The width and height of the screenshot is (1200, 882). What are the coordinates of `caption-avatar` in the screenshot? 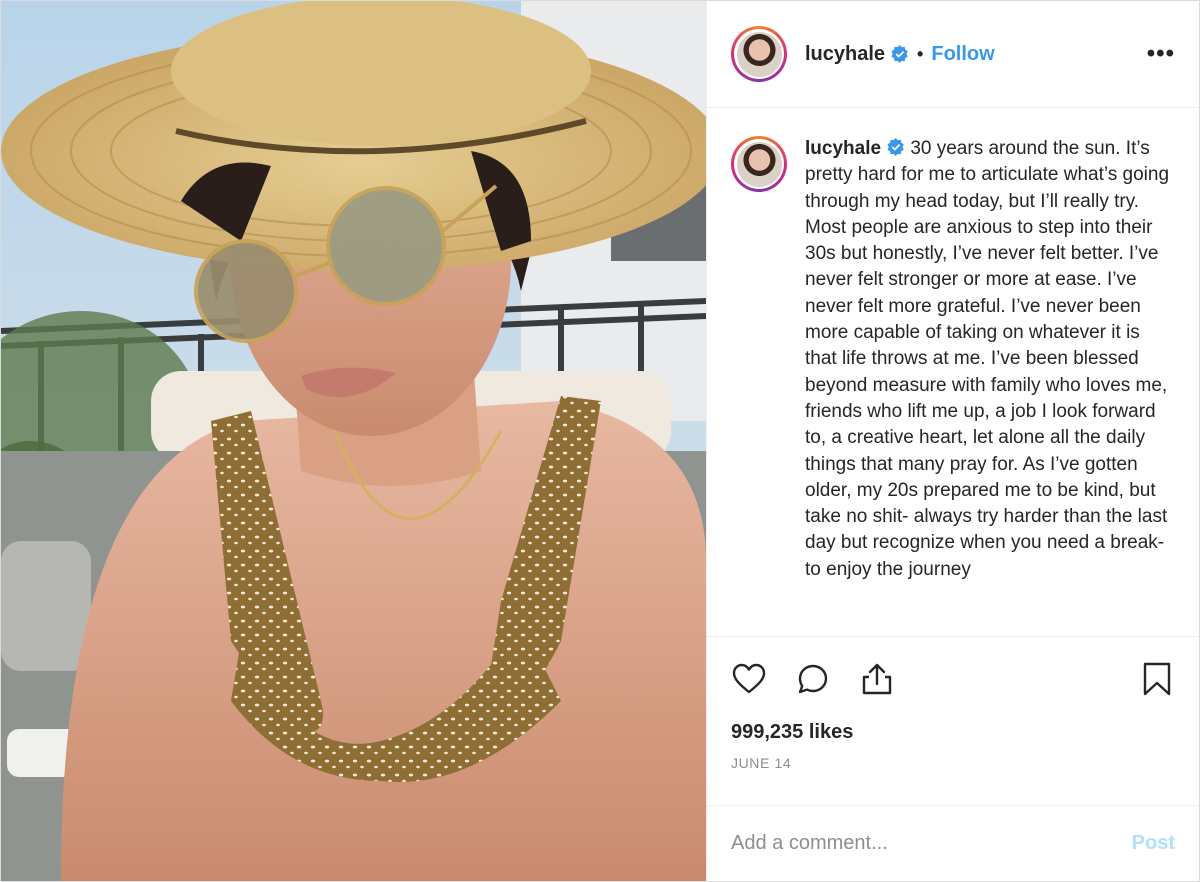 It's located at (759, 164).